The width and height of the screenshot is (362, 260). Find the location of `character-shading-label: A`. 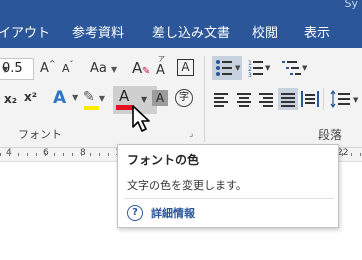

character-shading-label: A is located at coordinates (160, 98).